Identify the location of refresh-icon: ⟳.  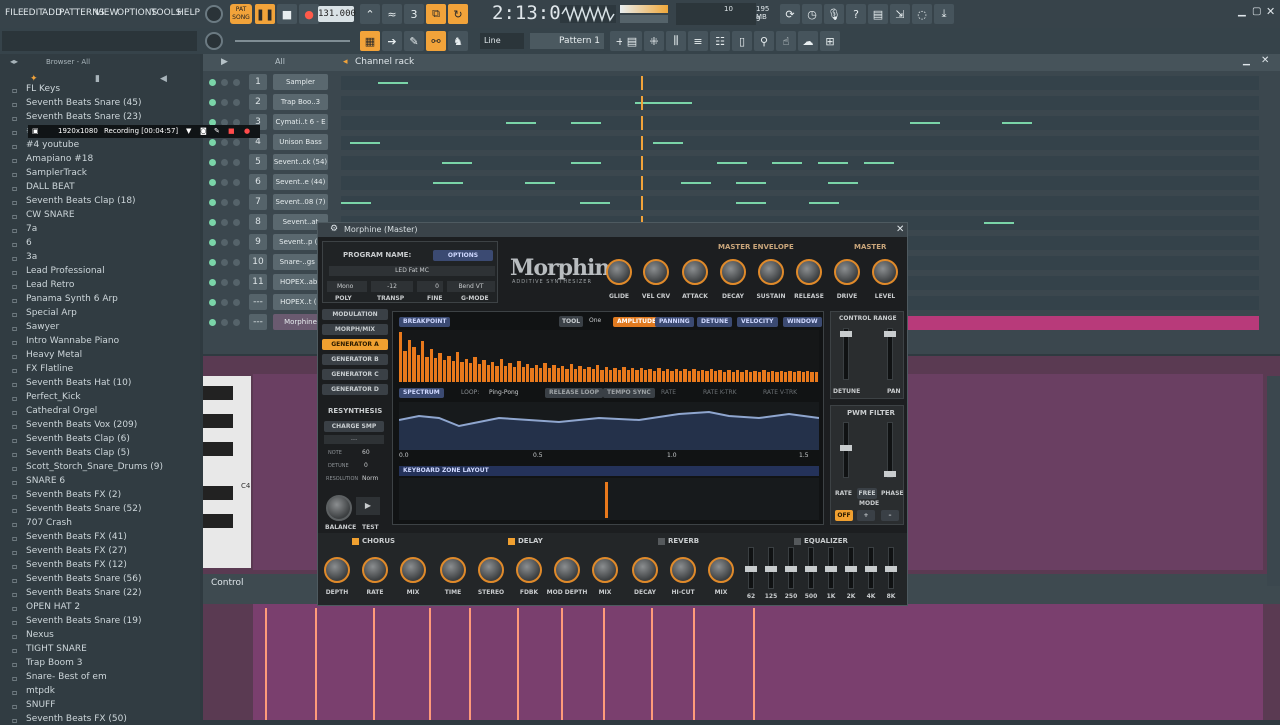
(790, 14).